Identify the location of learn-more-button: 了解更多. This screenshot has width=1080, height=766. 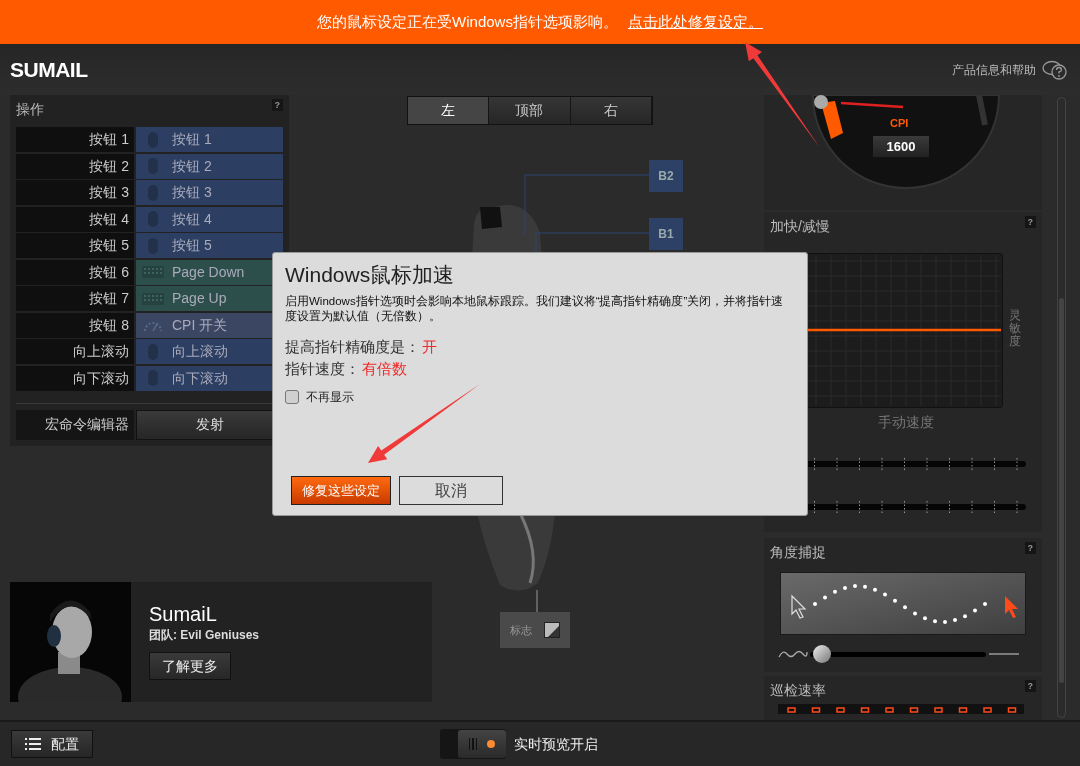
(190, 666).